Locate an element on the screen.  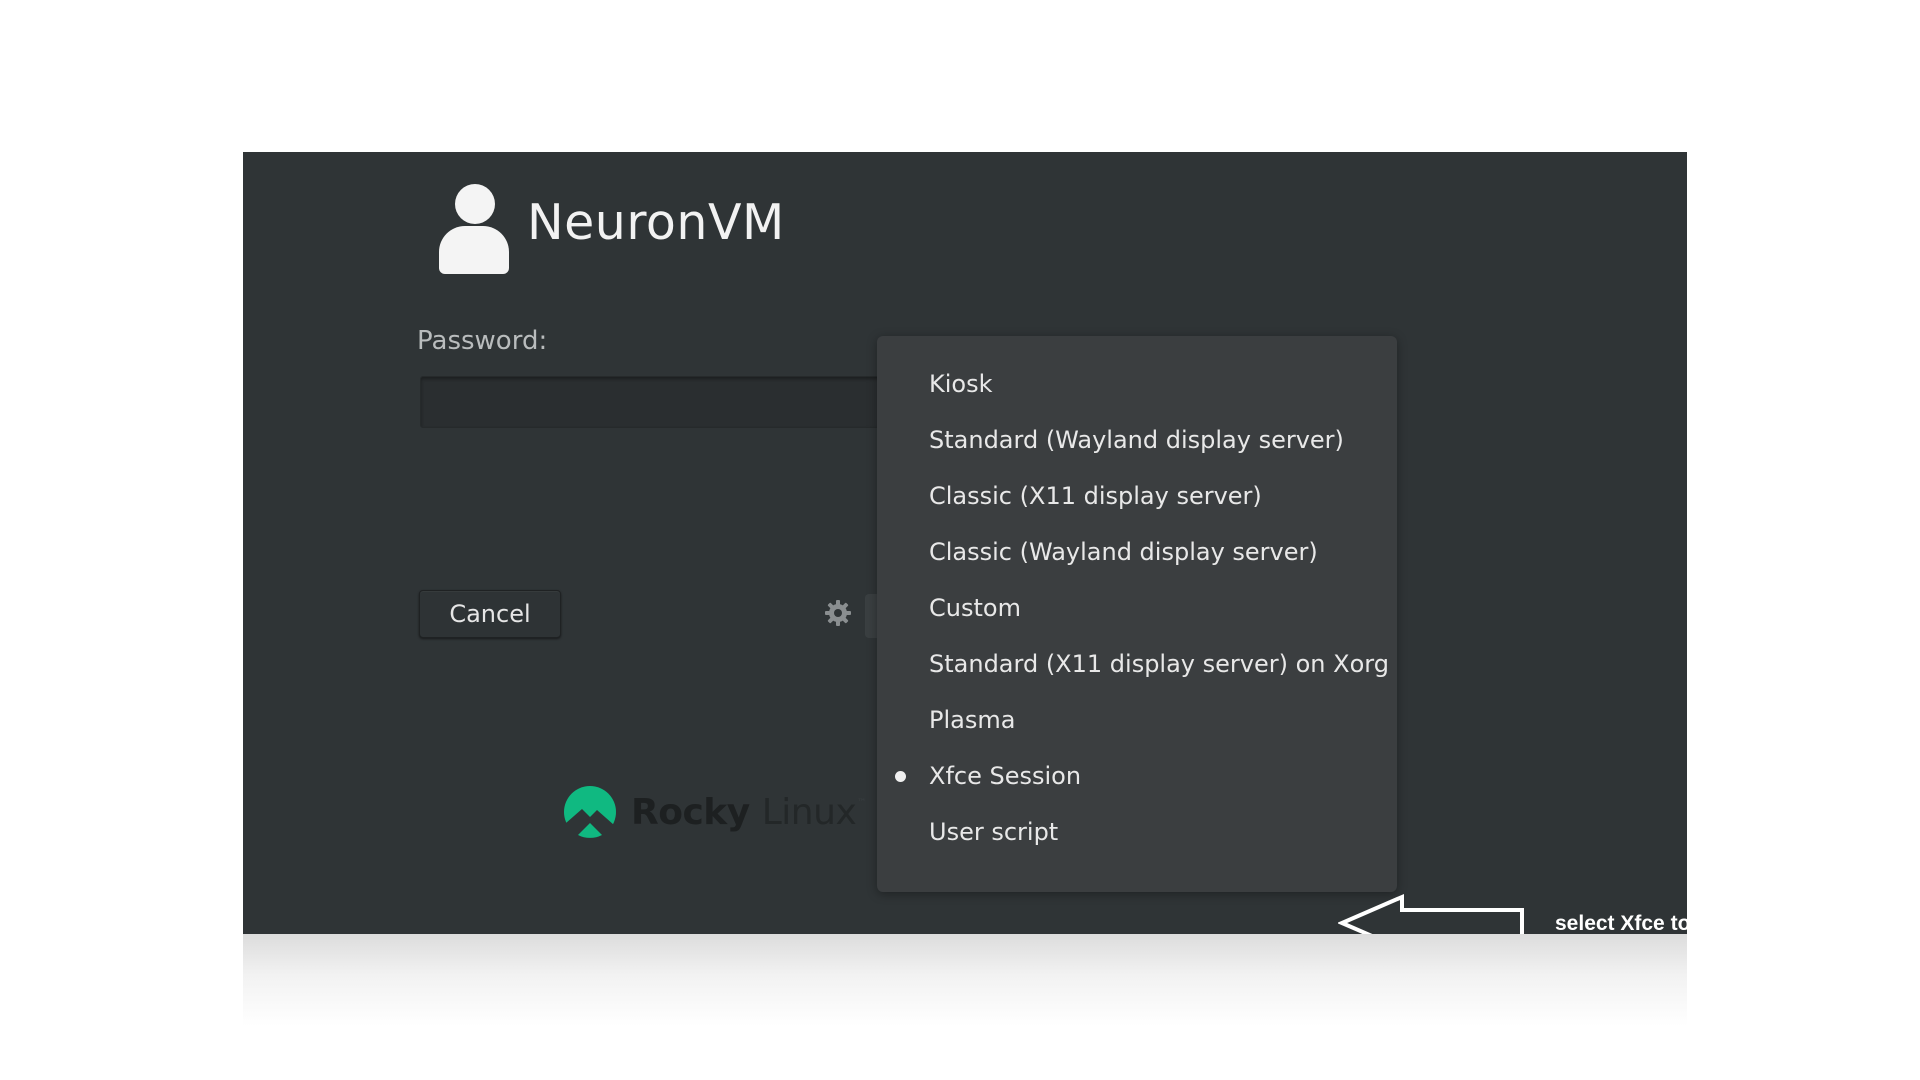
session-item-user-script: User script is located at coordinates (1137, 832).